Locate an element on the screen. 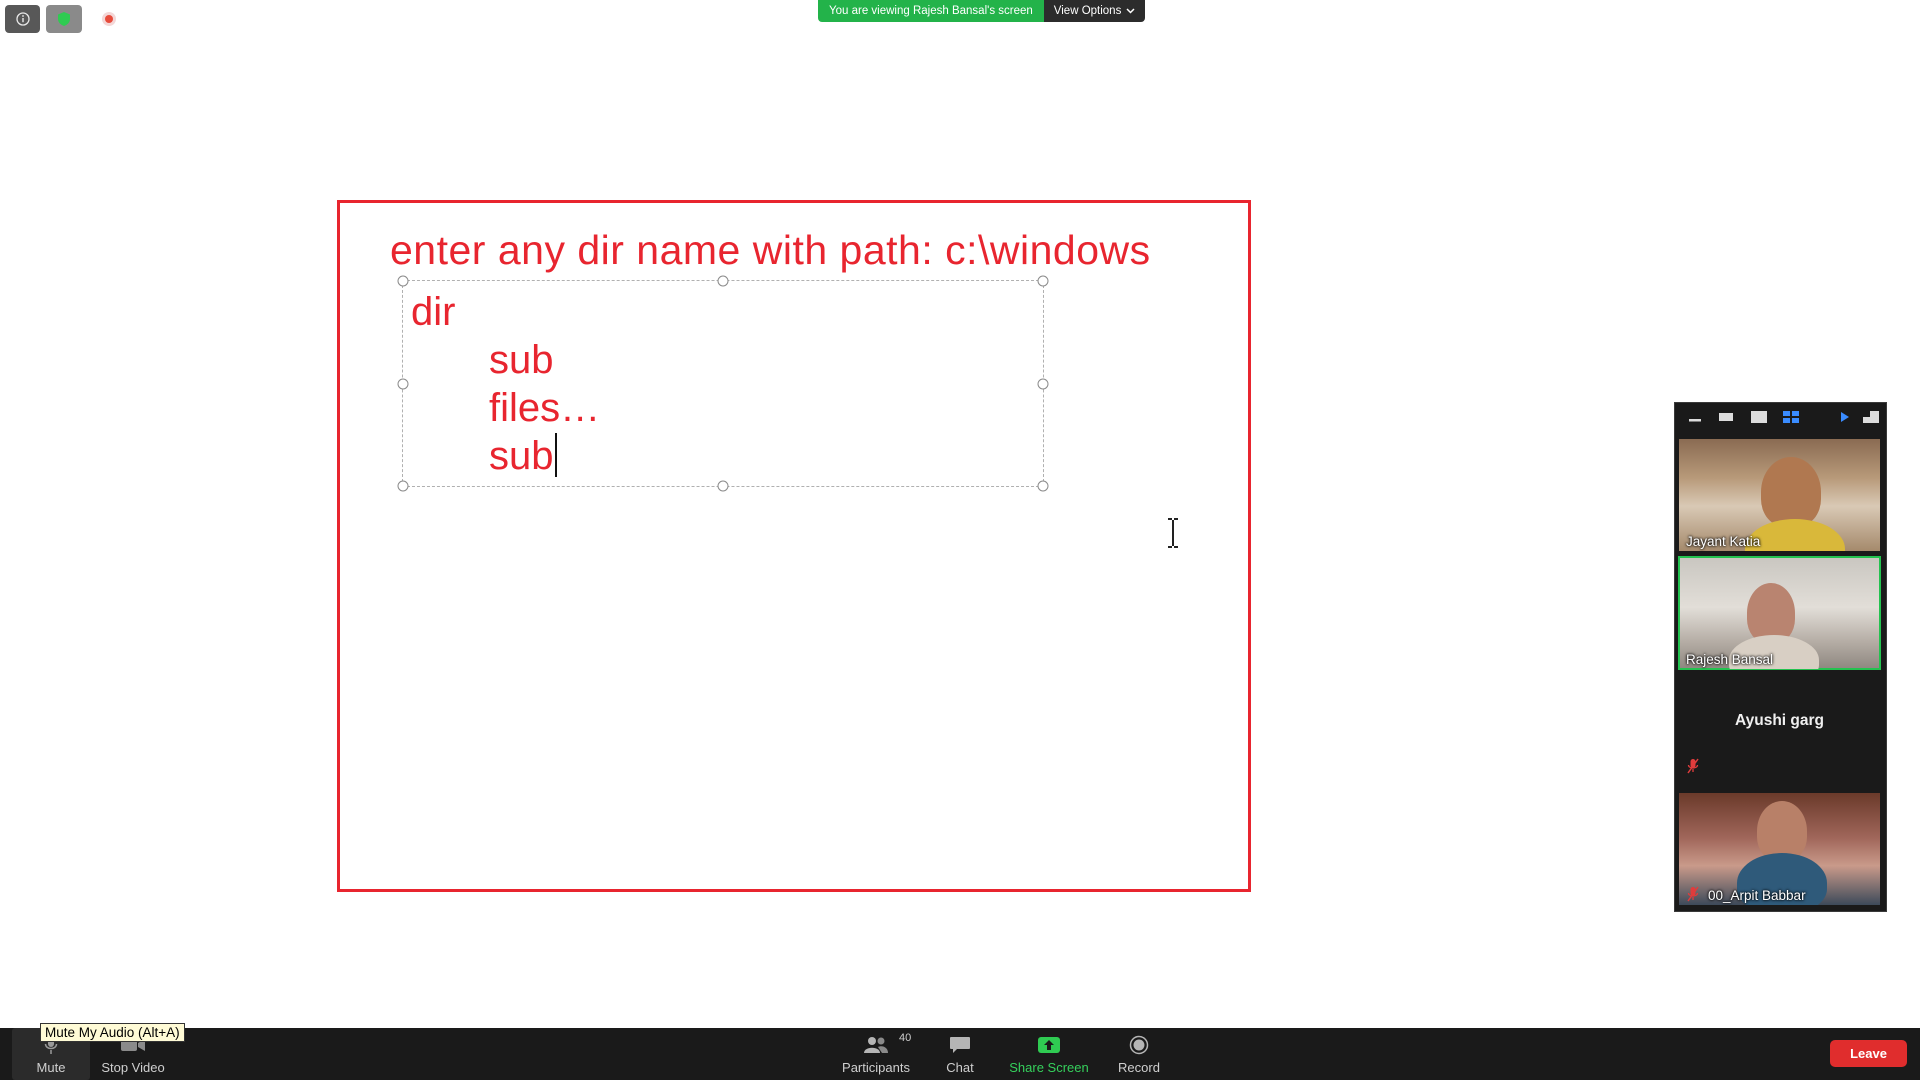 This screenshot has width=1920, height=1080. mute-tooltip: Mute My Audio (Alt+A) is located at coordinates (112, 1032).